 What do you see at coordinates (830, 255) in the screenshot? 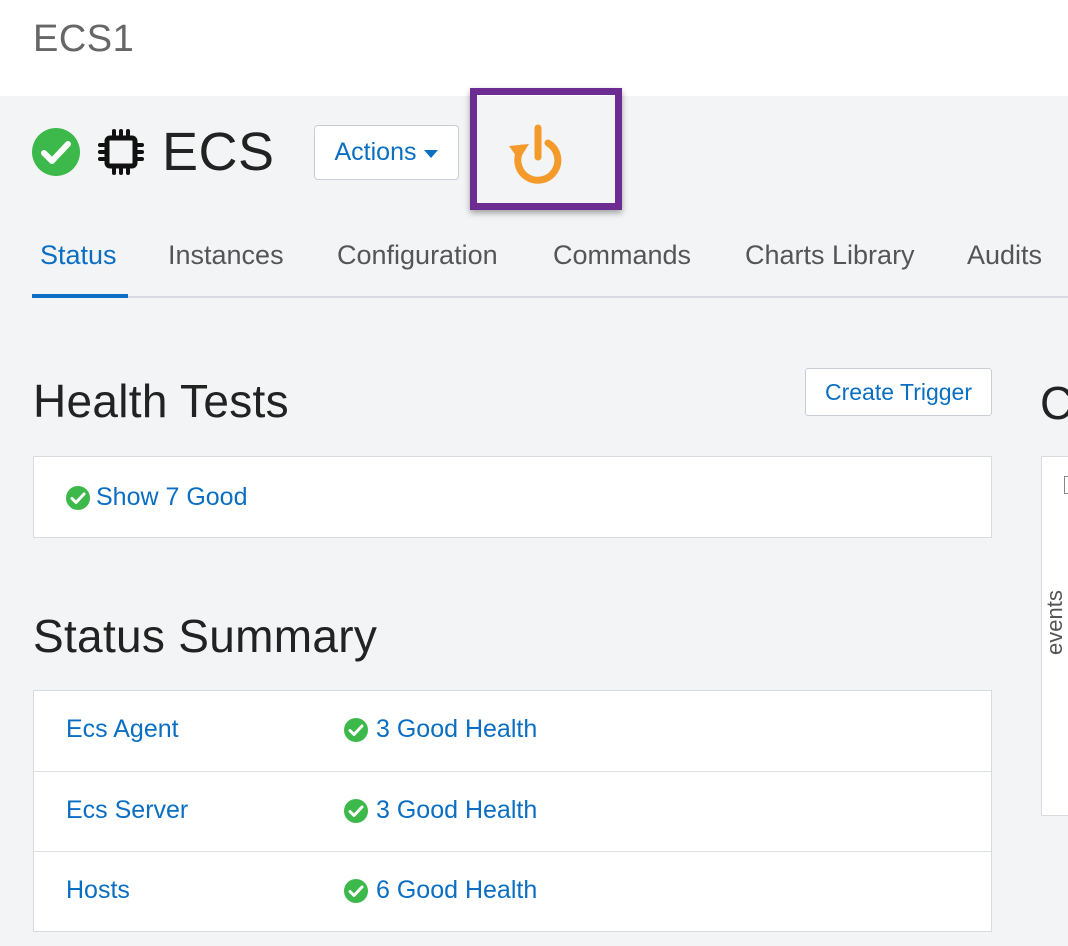
I see `tab-charts-library: Charts Library` at bounding box center [830, 255].